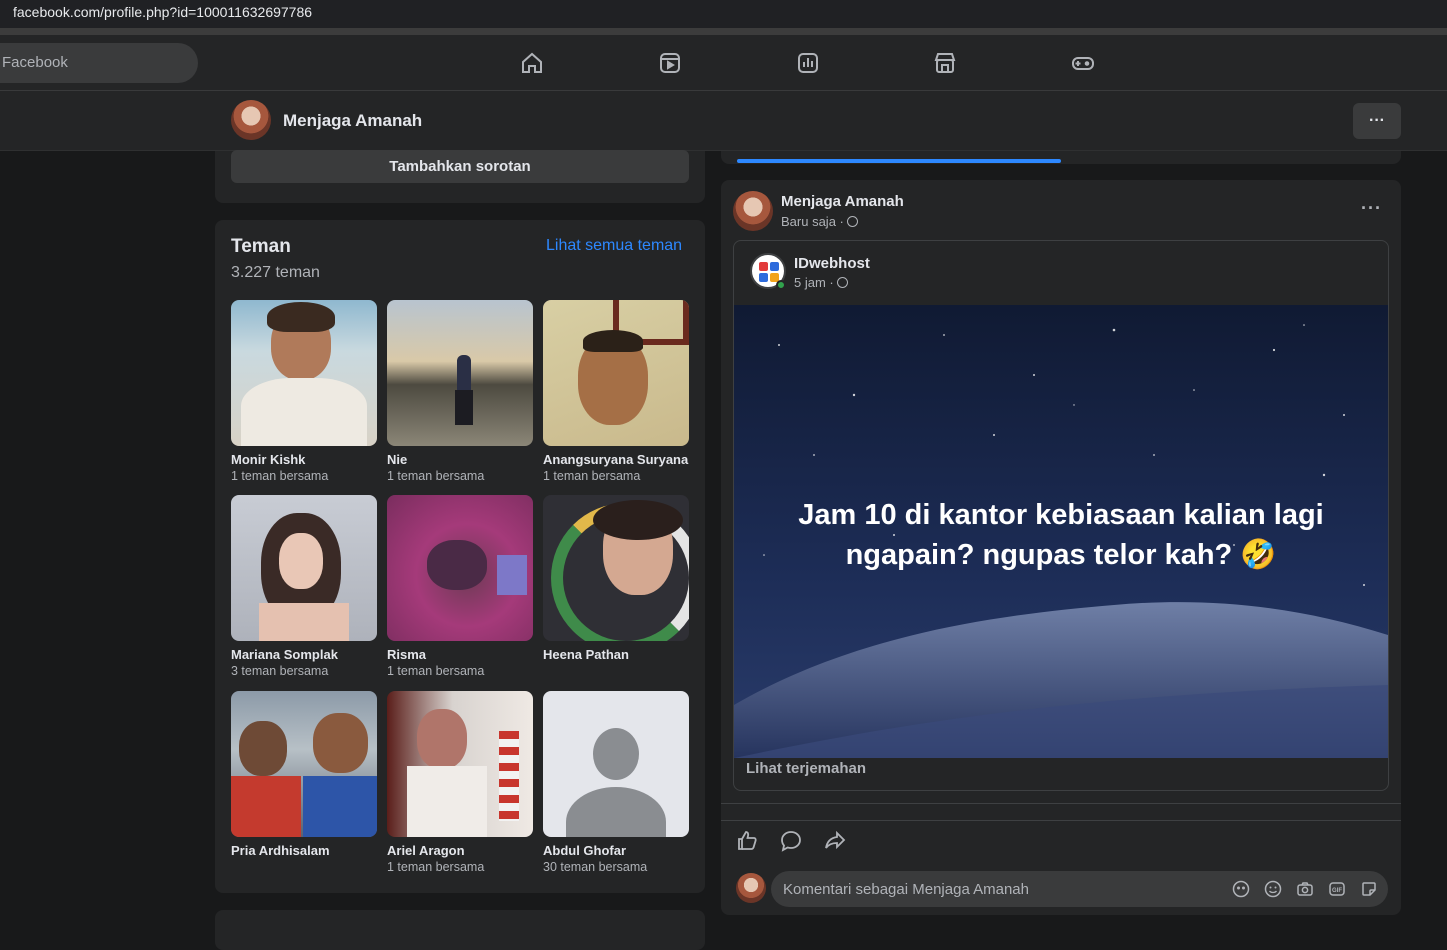 This screenshot has height=950, width=1447. I want to click on friend-tile: Mariana Somplak 3 teman bersama, so click(304, 586).